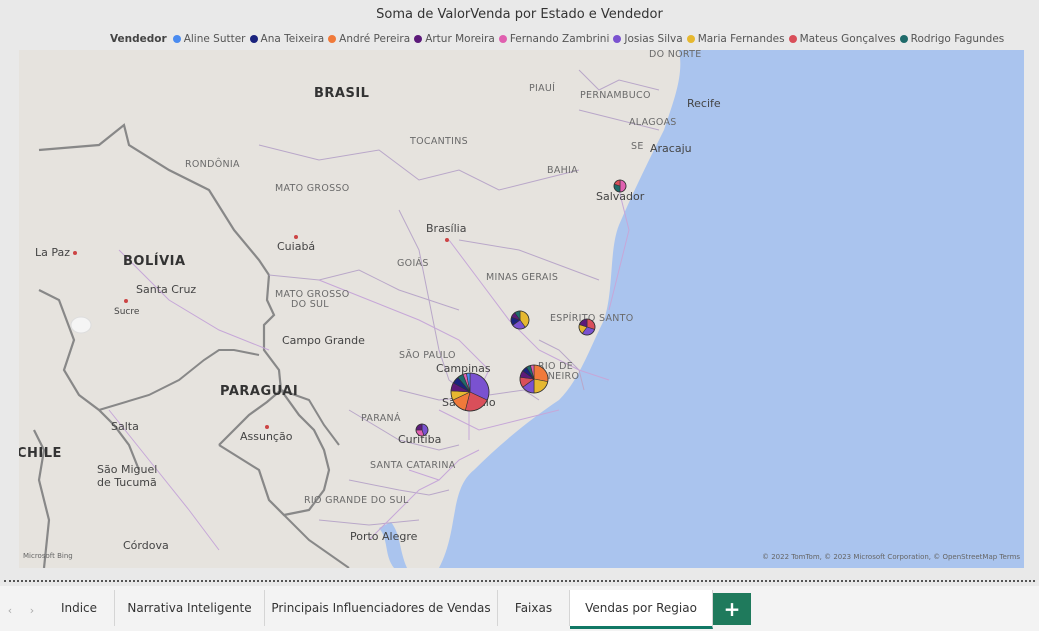 The image size is (1039, 631). I want to click on legend-item-label: Fernando Zambrini, so click(559, 39).